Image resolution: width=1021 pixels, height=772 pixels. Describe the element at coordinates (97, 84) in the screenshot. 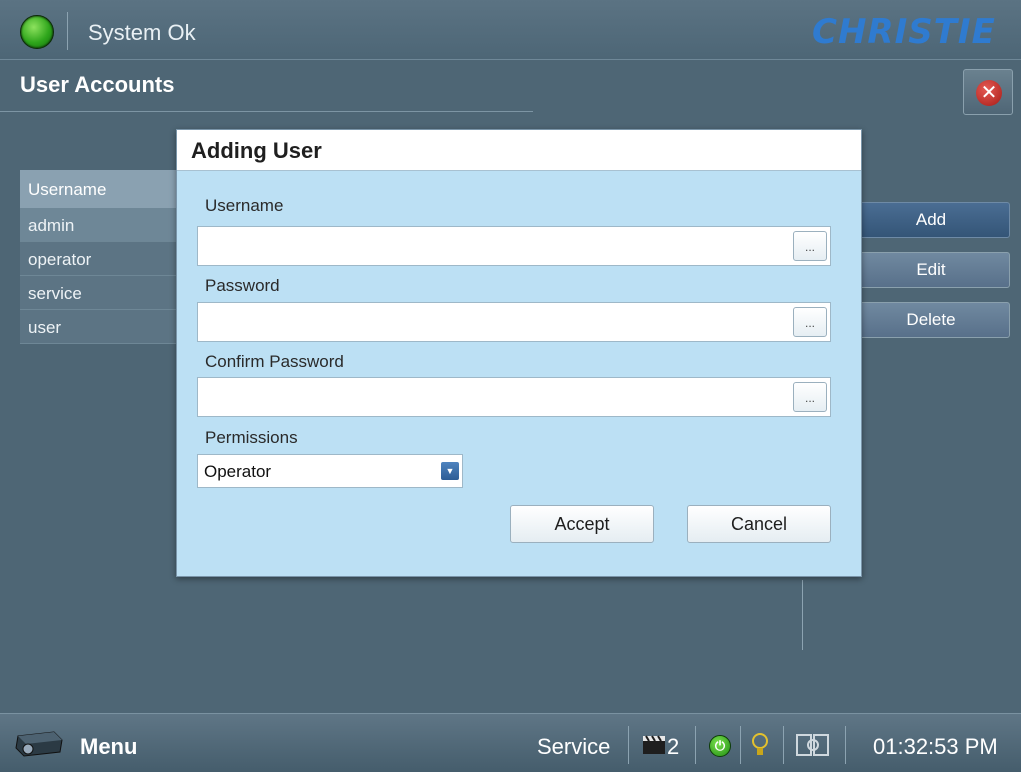

I see `page-title: User Accounts` at that location.